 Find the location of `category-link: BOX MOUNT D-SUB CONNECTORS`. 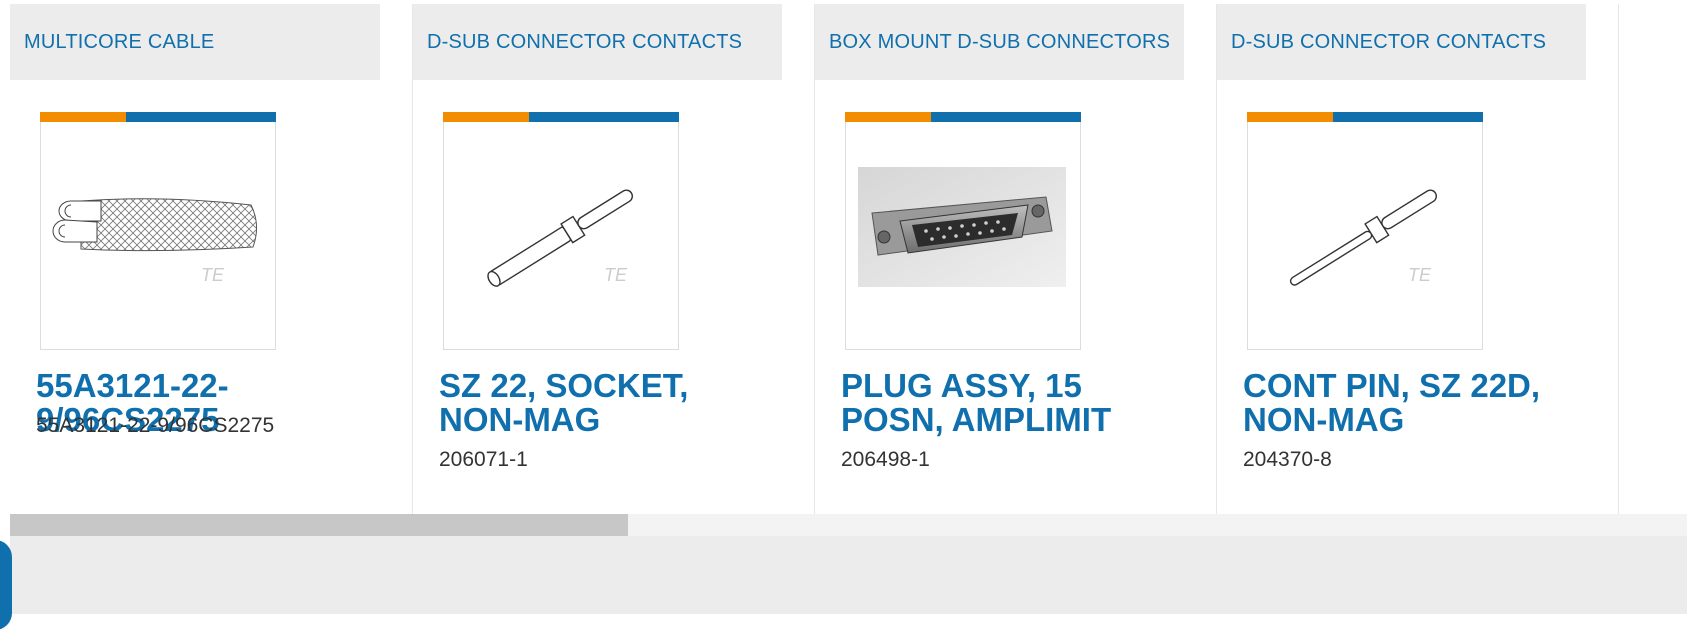

category-link: BOX MOUNT D-SUB CONNECTORS is located at coordinates (999, 42).